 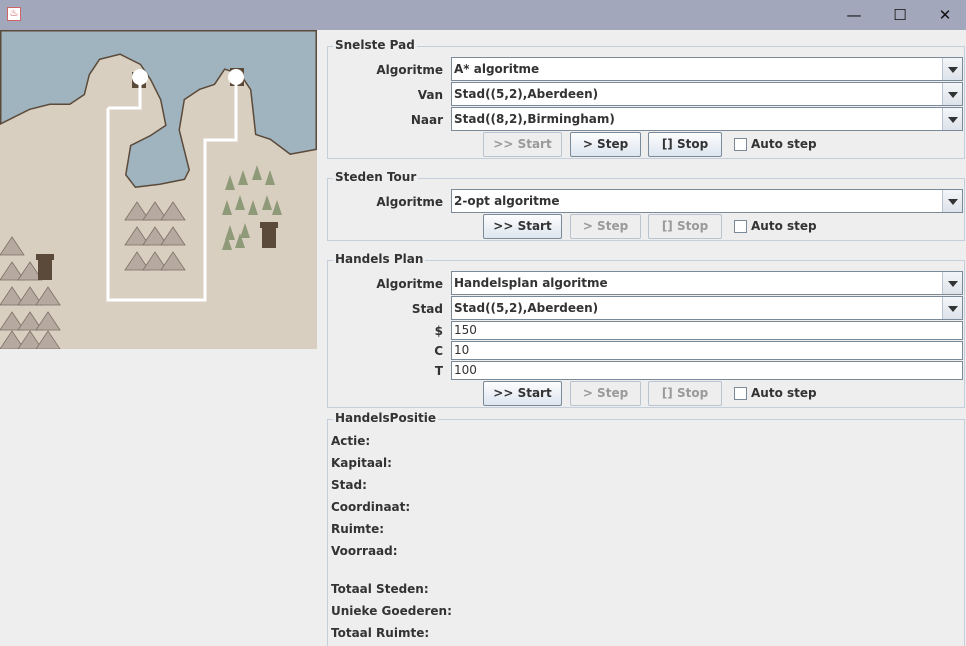 I want to click on handels-plan-algoritme-combo: Handelsplan algoritme, so click(x=707, y=283).